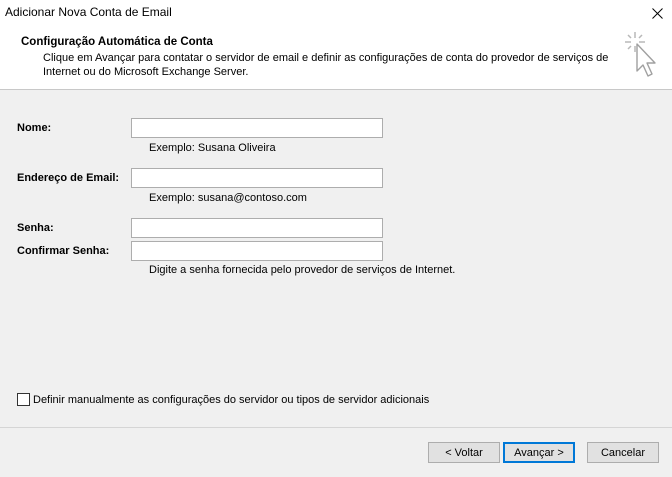 The height and width of the screenshot is (477, 672). I want to click on name-input, so click(257, 128).